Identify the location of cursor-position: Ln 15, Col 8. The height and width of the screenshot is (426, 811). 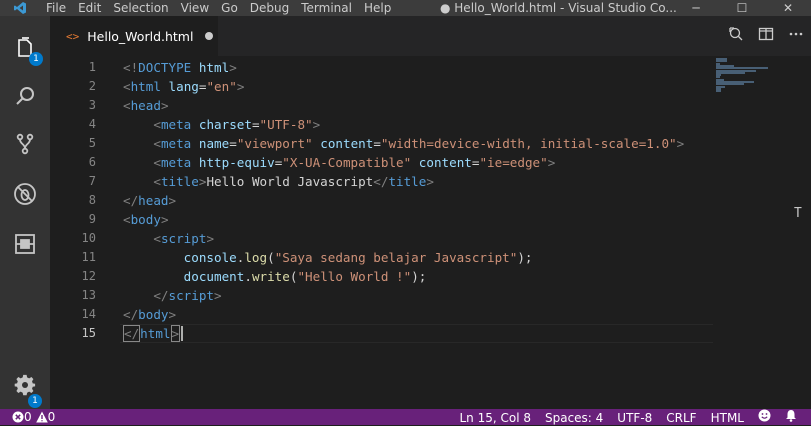
(495, 418).